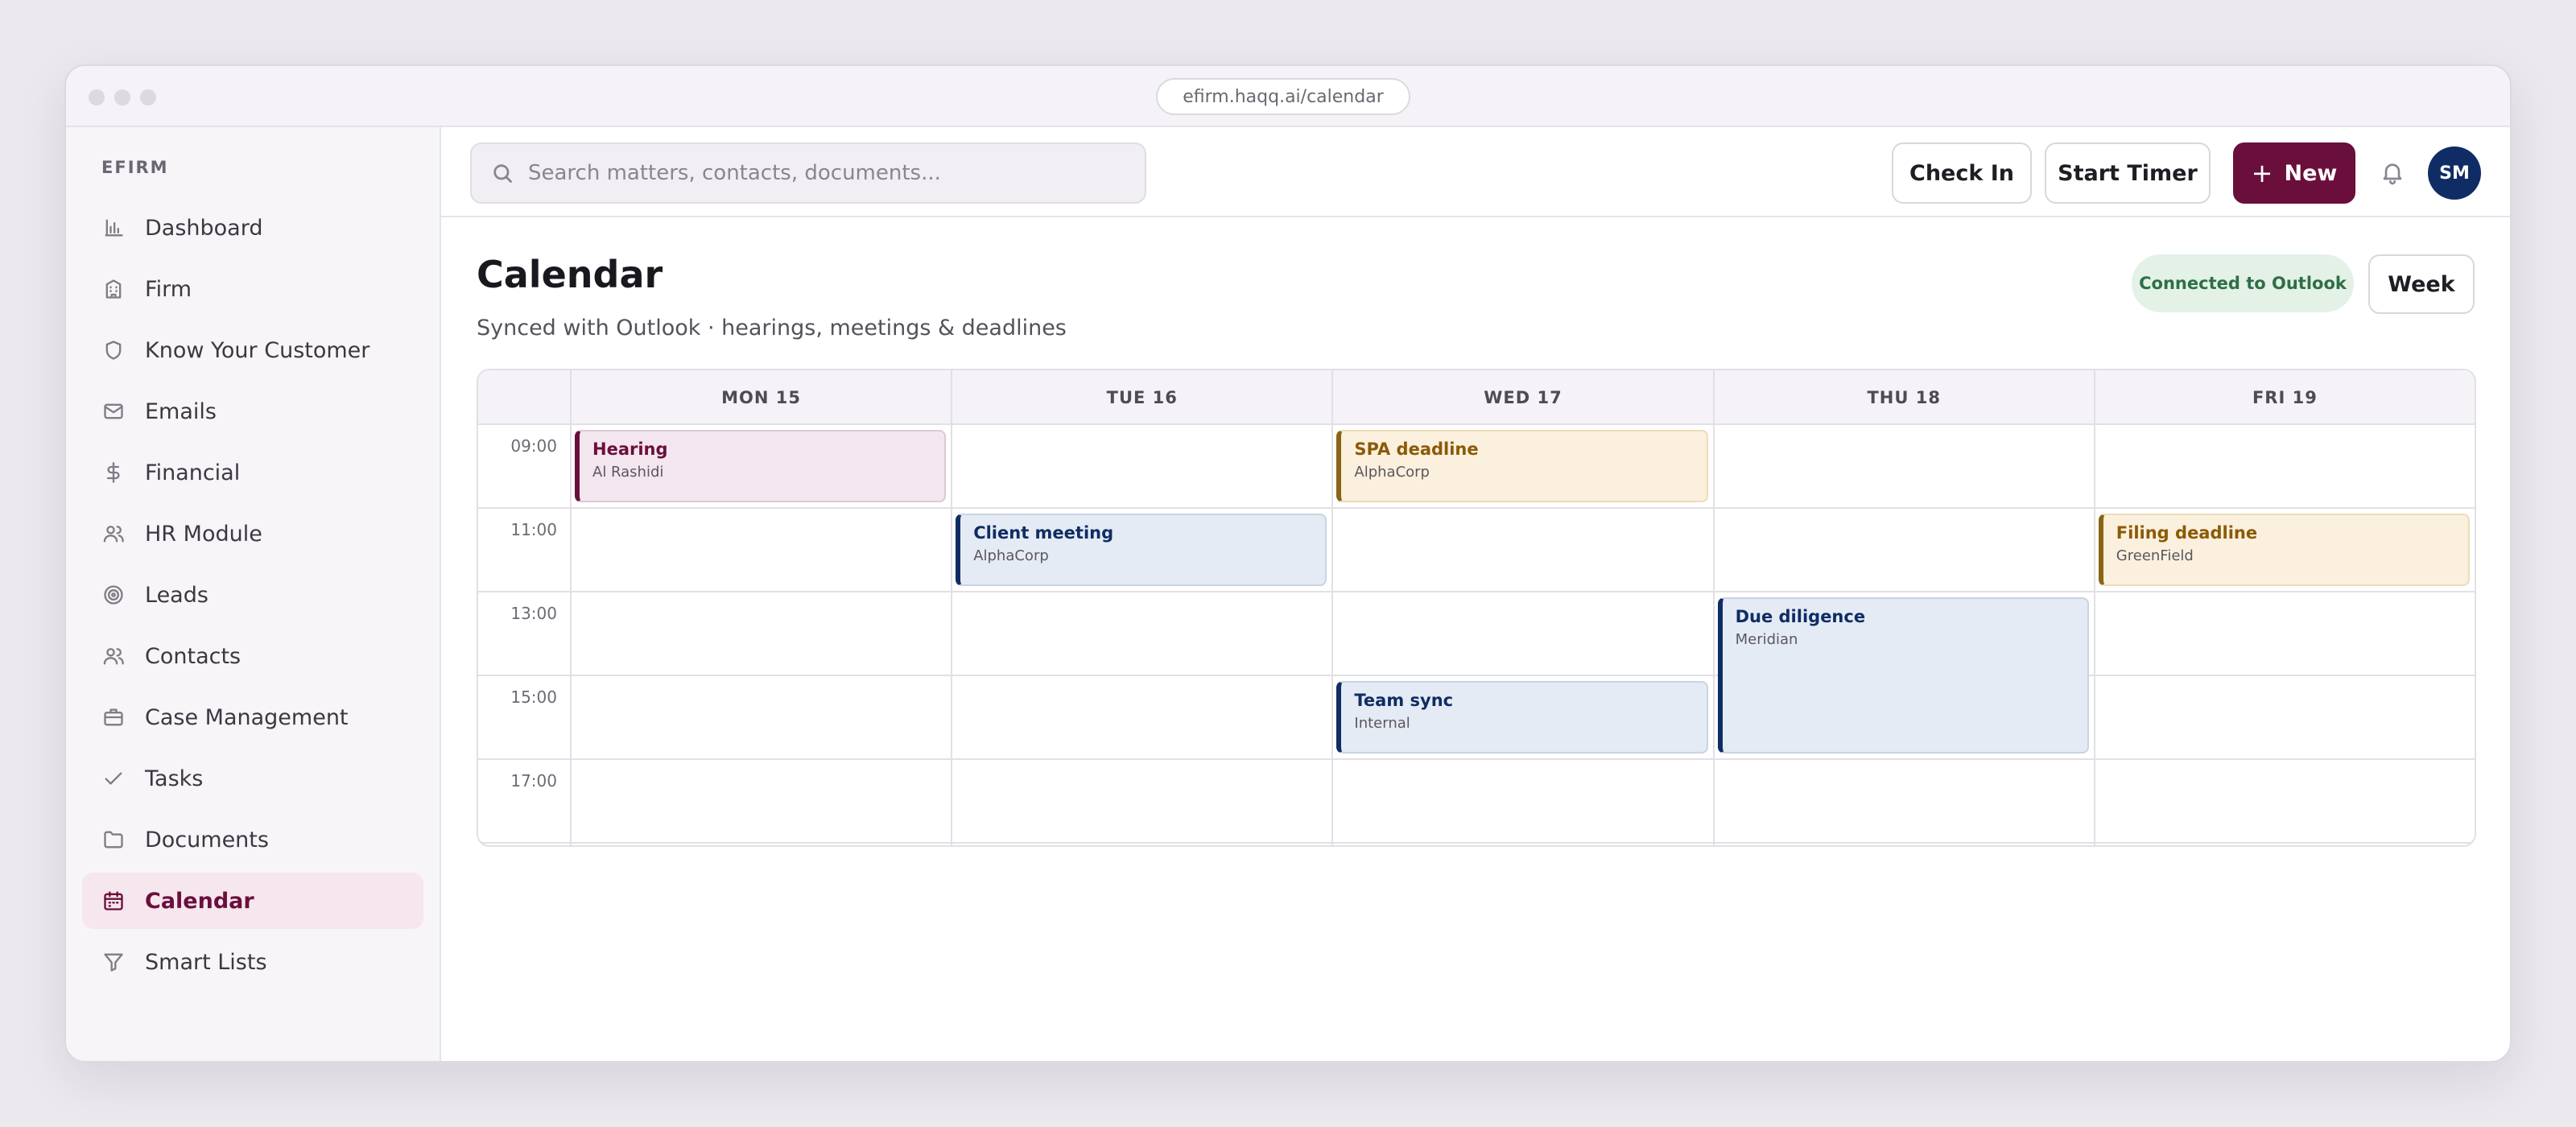 The height and width of the screenshot is (1127, 2576). What do you see at coordinates (1382, 723) in the screenshot?
I see `event-client: Internal` at bounding box center [1382, 723].